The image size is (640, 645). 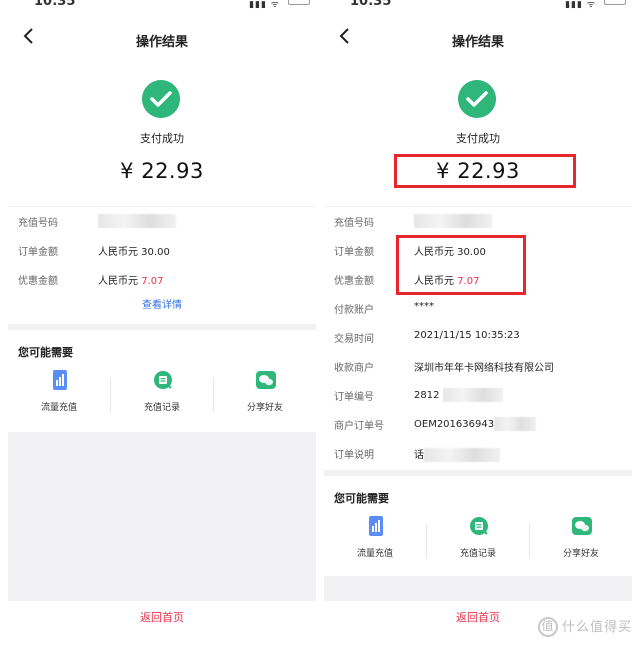 What do you see at coordinates (424, 306) in the screenshot?
I see `detail-value: ****` at bounding box center [424, 306].